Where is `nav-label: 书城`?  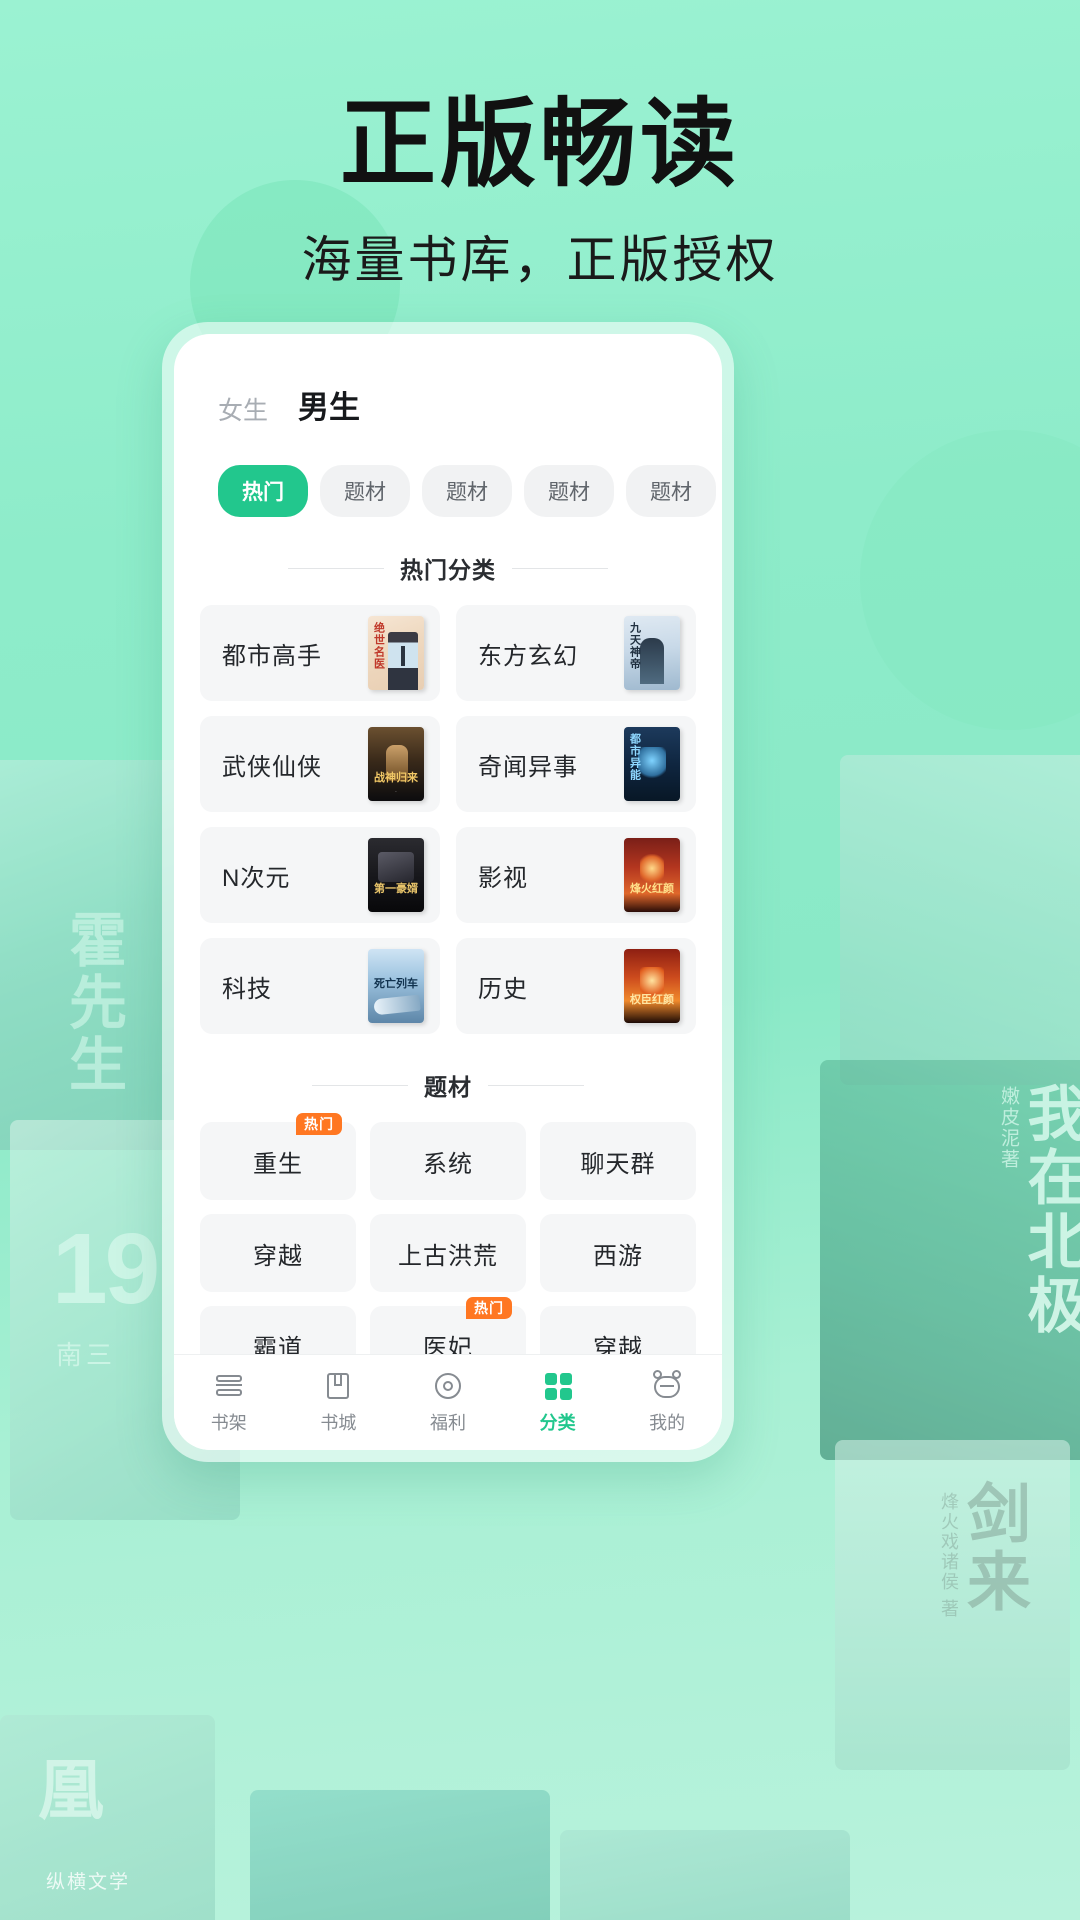 nav-label: 书城 is located at coordinates (338, 1423).